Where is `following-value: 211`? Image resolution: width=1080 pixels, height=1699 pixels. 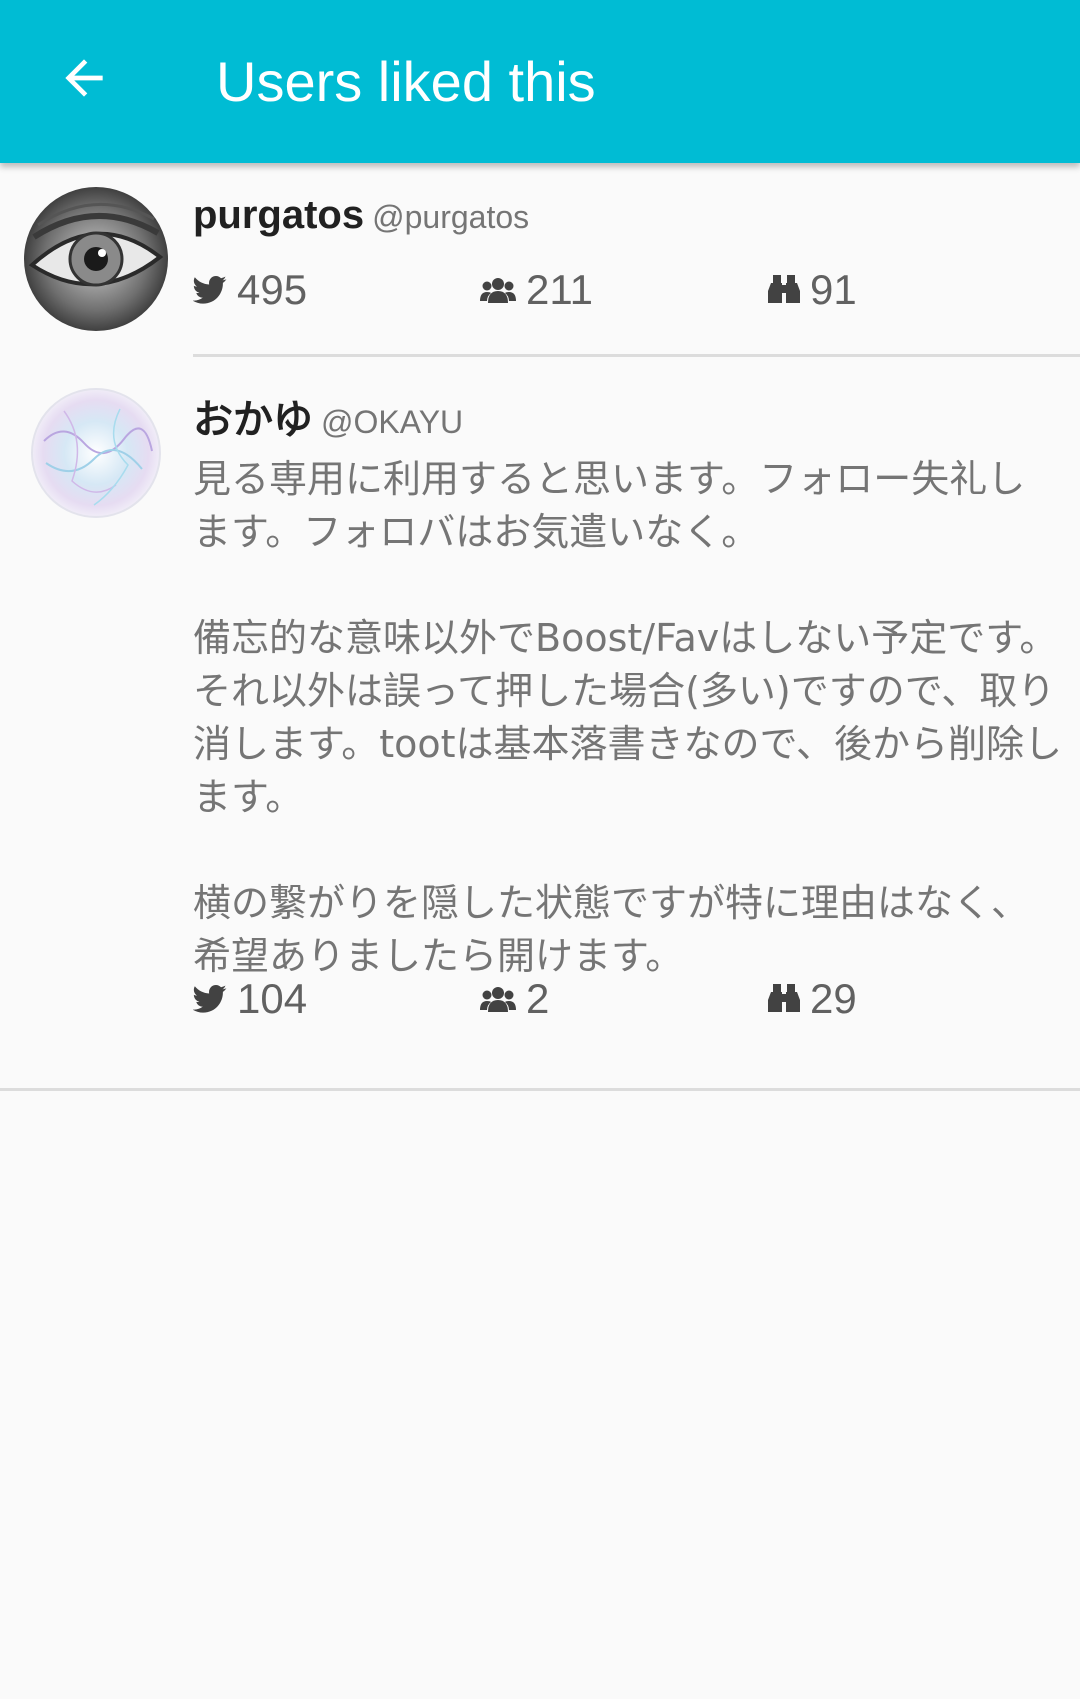 following-value: 211 is located at coordinates (559, 289).